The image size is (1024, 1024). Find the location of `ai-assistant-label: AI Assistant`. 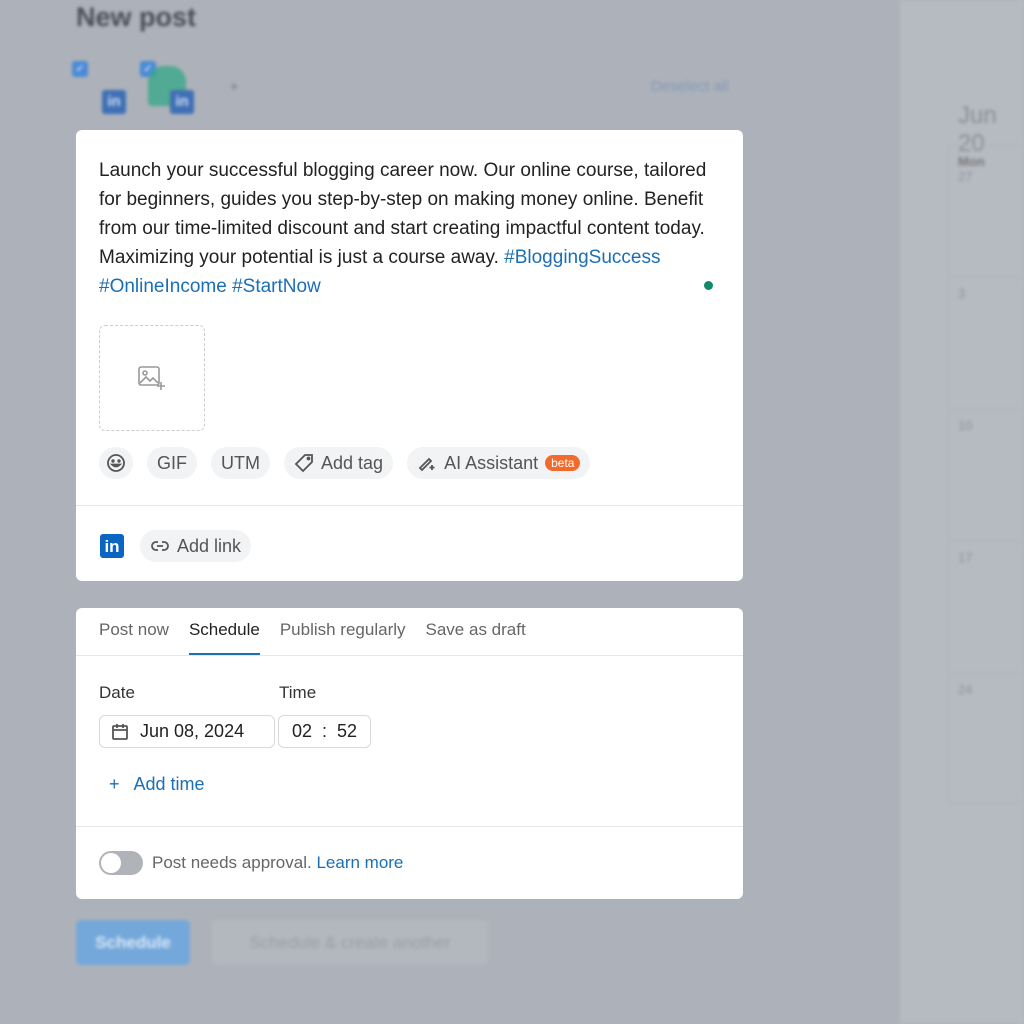

ai-assistant-label: AI Assistant is located at coordinates (491, 462).